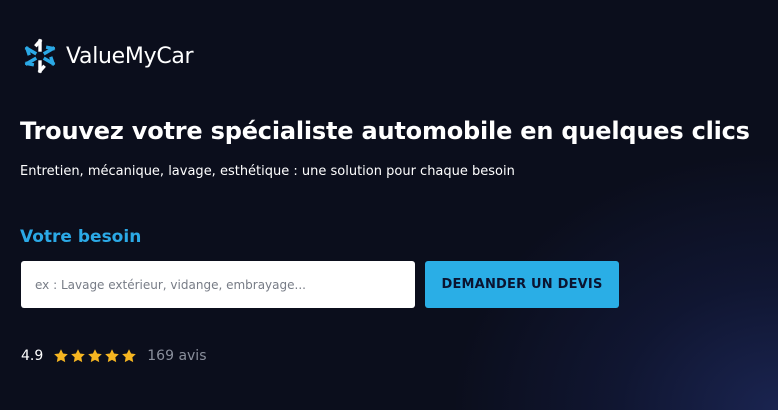 Image resolution: width=778 pixels, height=410 pixels. Describe the element at coordinates (218, 284) in the screenshot. I see `search-input` at that location.